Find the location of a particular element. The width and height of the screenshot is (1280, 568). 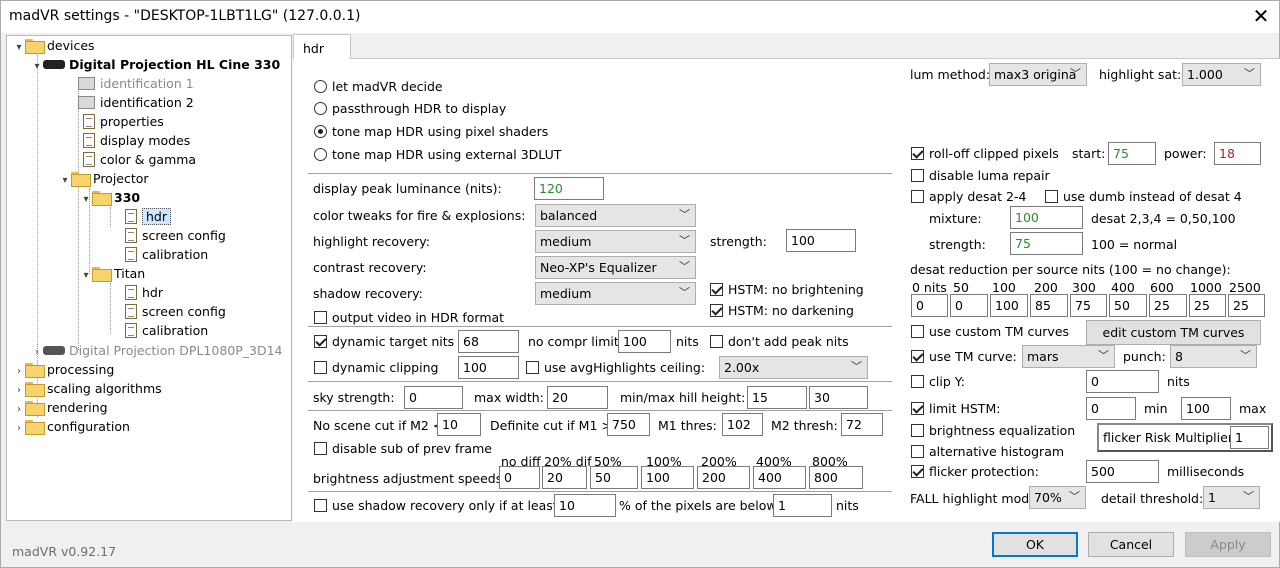

tree-item-hdr: hdr is located at coordinates (148, 216).